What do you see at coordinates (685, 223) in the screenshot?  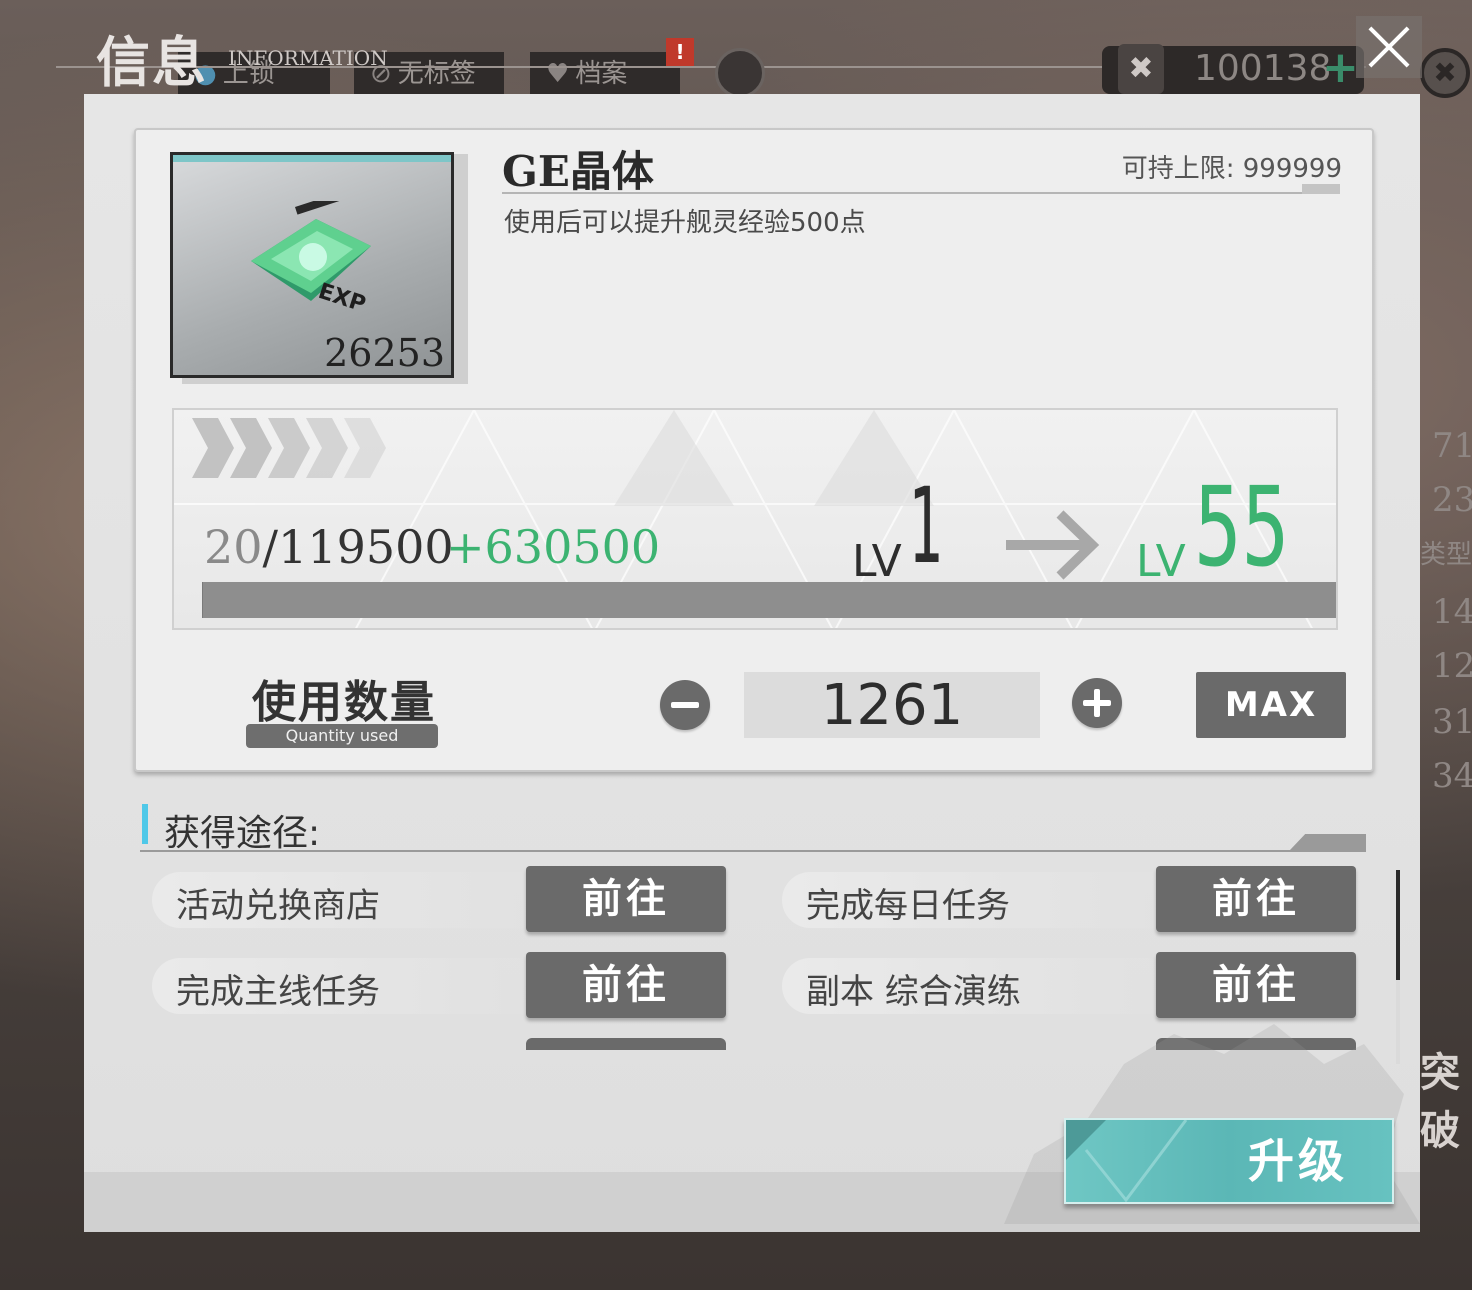 I see `item-description: 使用后可以提升舰灵经验500点` at bounding box center [685, 223].